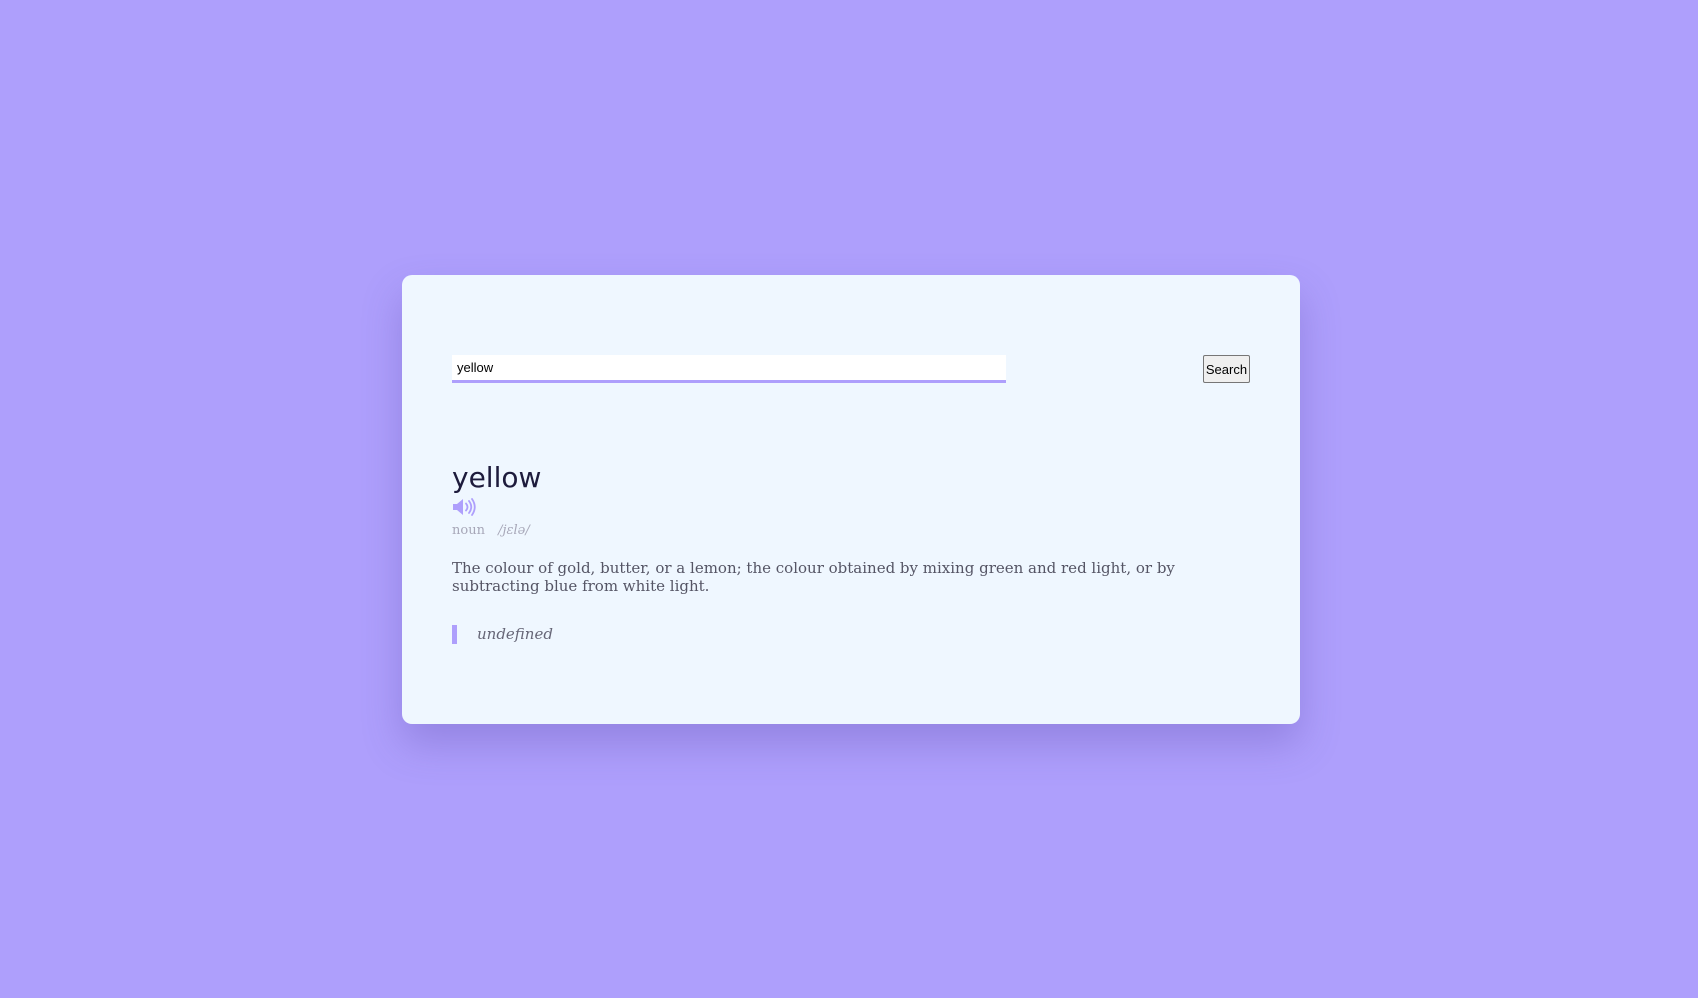  I want to click on part-of-speech: noun, so click(468, 530).